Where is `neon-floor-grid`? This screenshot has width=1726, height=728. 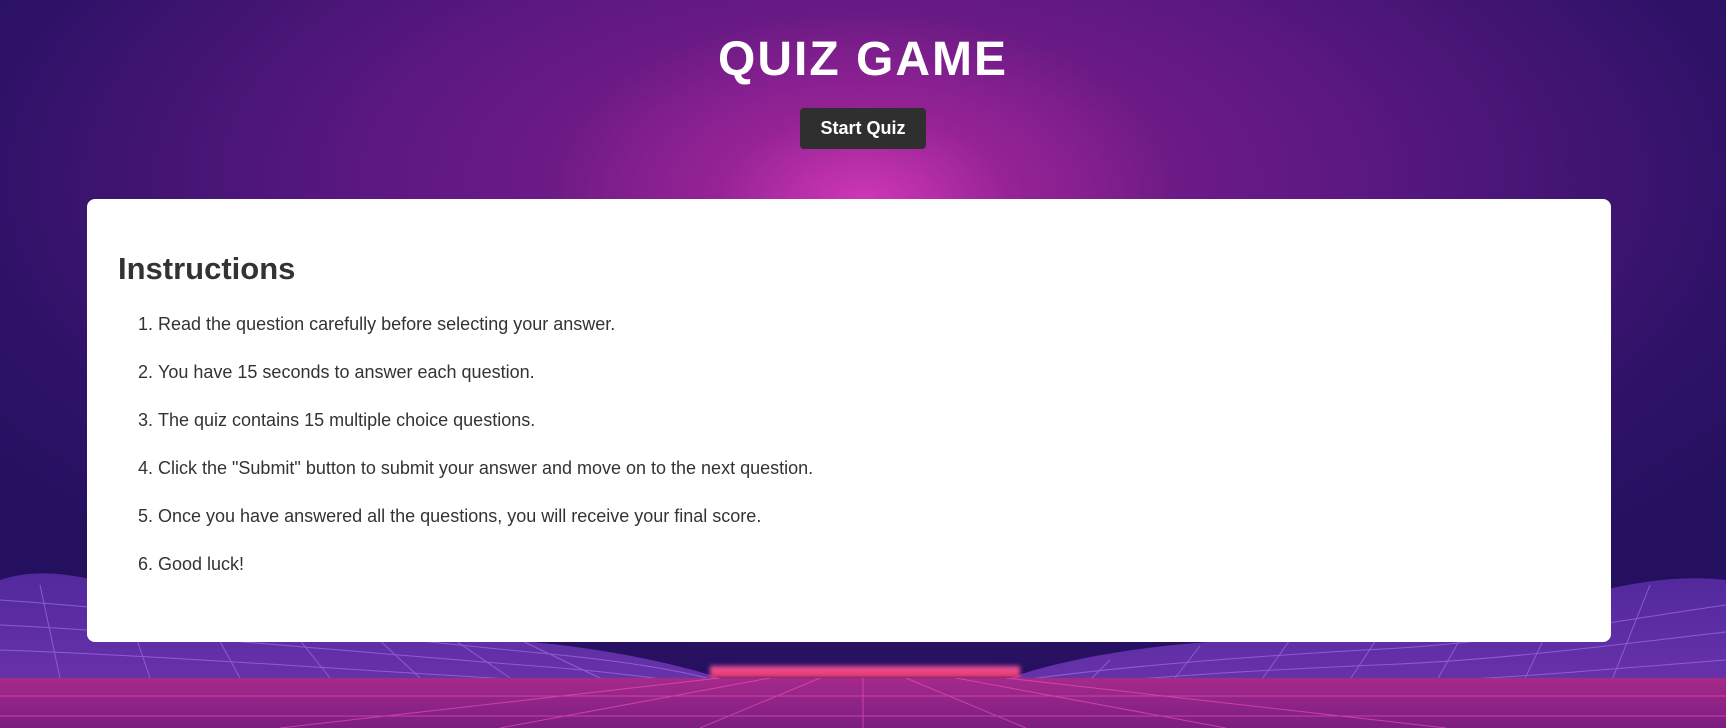
neon-floor-grid is located at coordinates (863, 703).